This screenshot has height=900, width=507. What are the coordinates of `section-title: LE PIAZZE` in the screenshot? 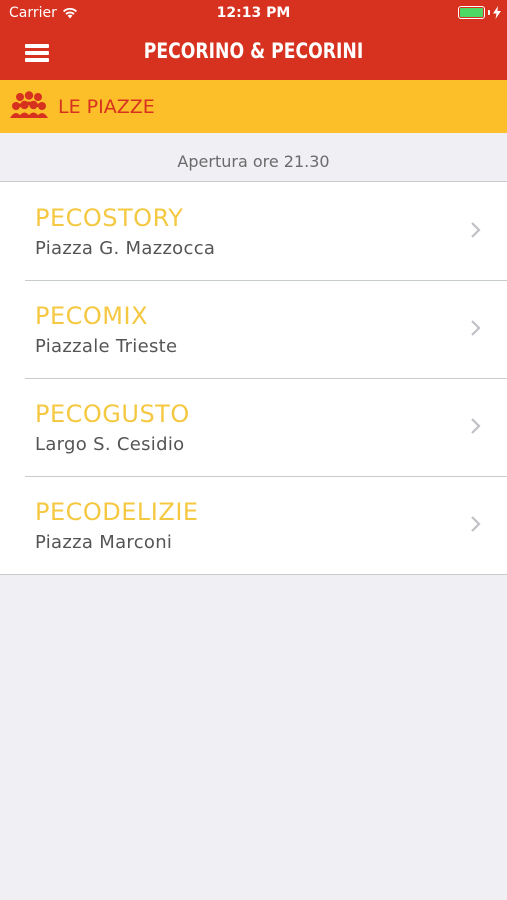 It's located at (106, 107).